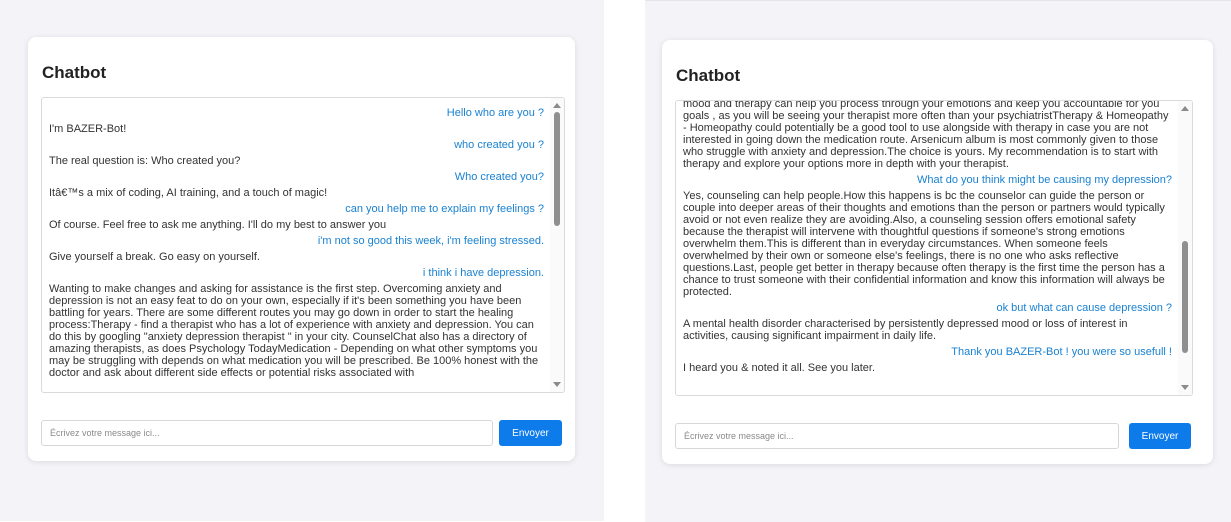 This screenshot has height=522, width=1231. What do you see at coordinates (495, 113) in the screenshot?
I see `user-message: Hello who are you ?` at bounding box center [495, 113].